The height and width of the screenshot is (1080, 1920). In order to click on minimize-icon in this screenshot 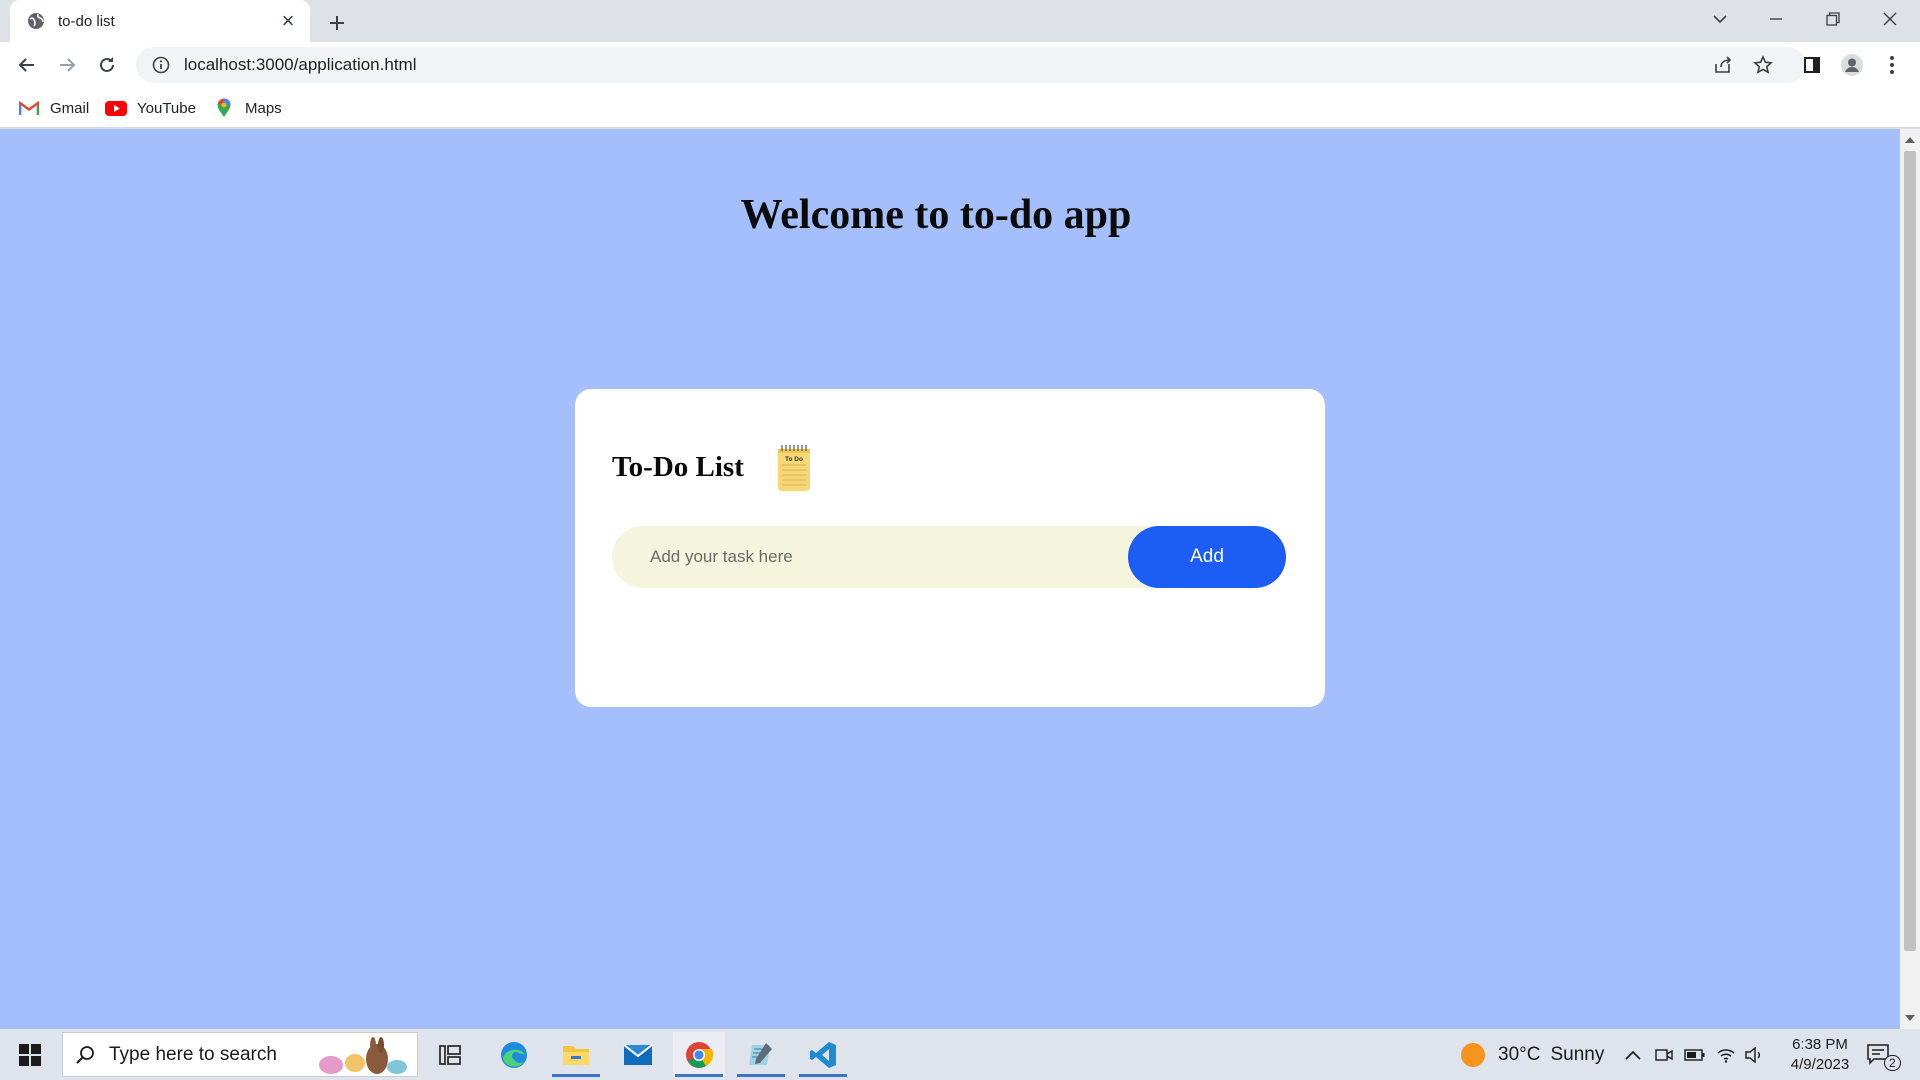, I will do `click(1776, 19)`.